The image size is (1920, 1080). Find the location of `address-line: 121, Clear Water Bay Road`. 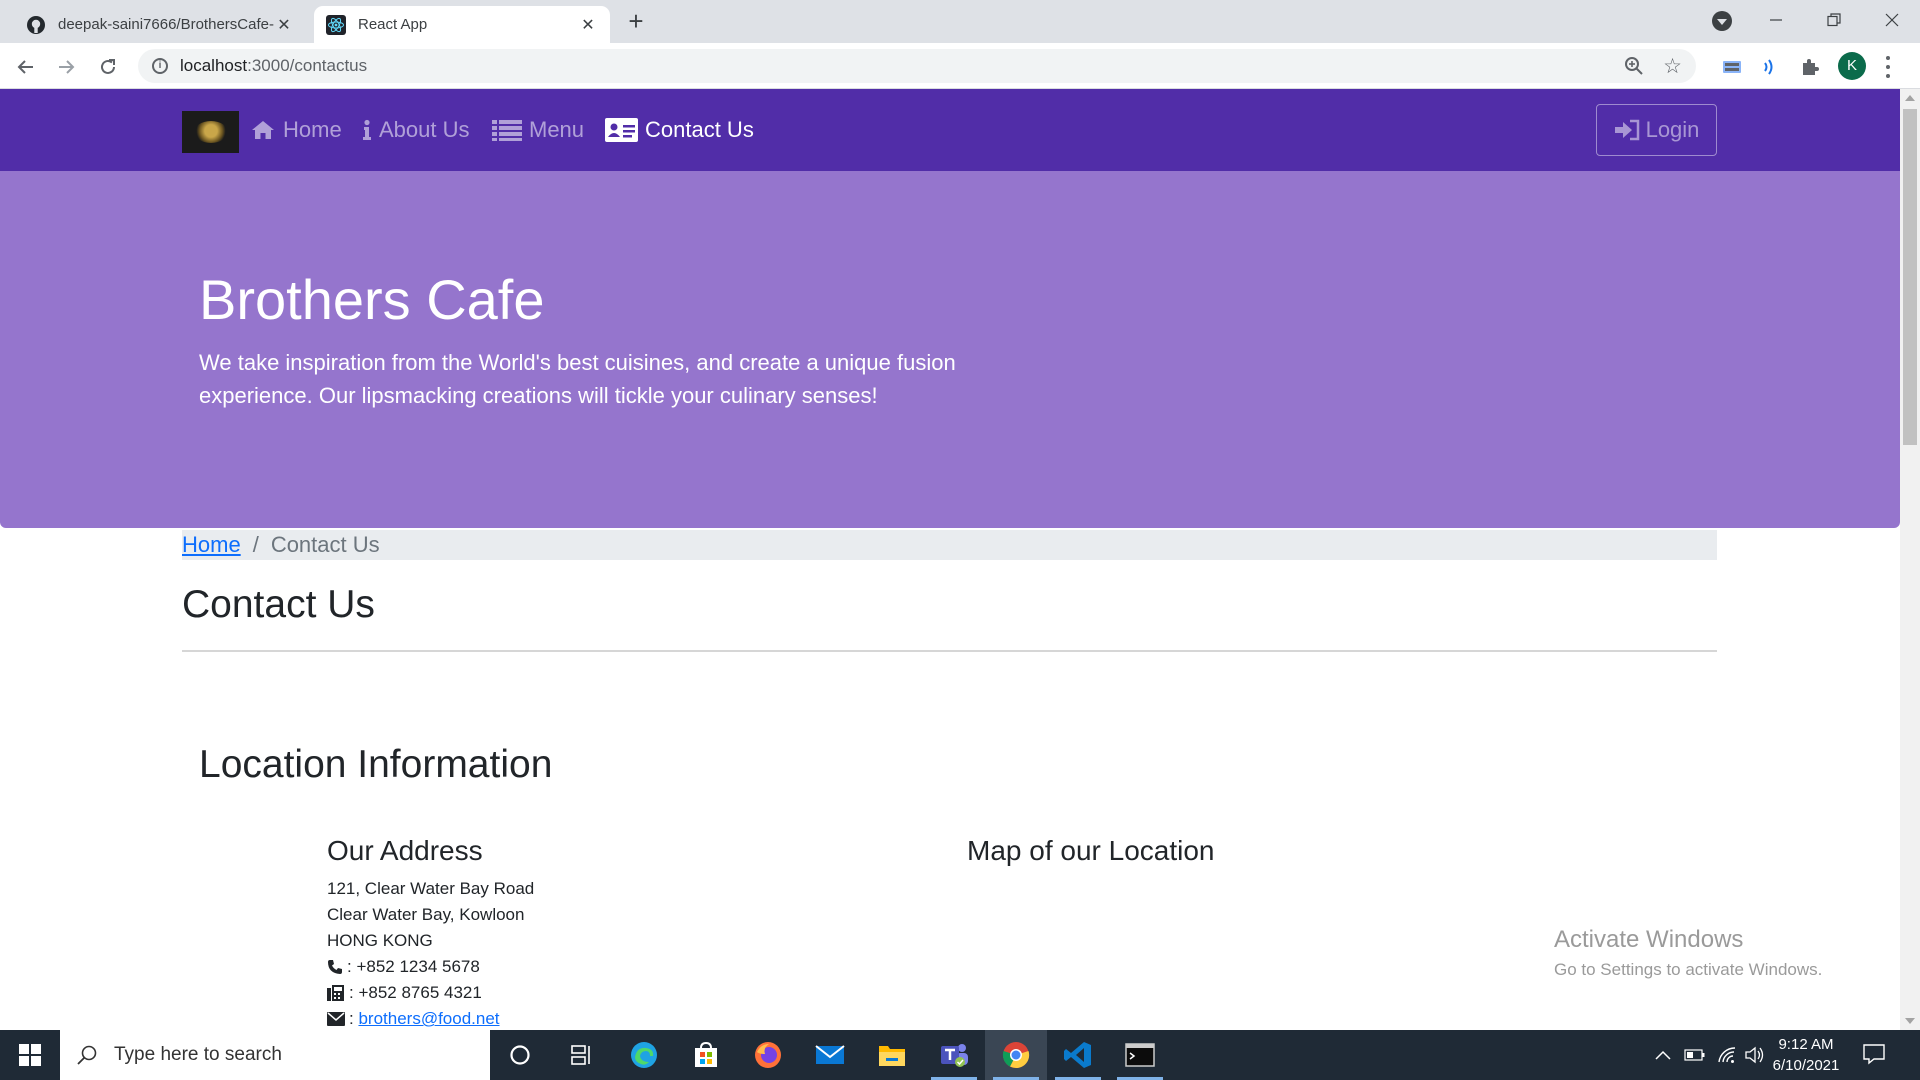

address-line: 121, Clear Water Bay Road is located at coordinates (431, 888).